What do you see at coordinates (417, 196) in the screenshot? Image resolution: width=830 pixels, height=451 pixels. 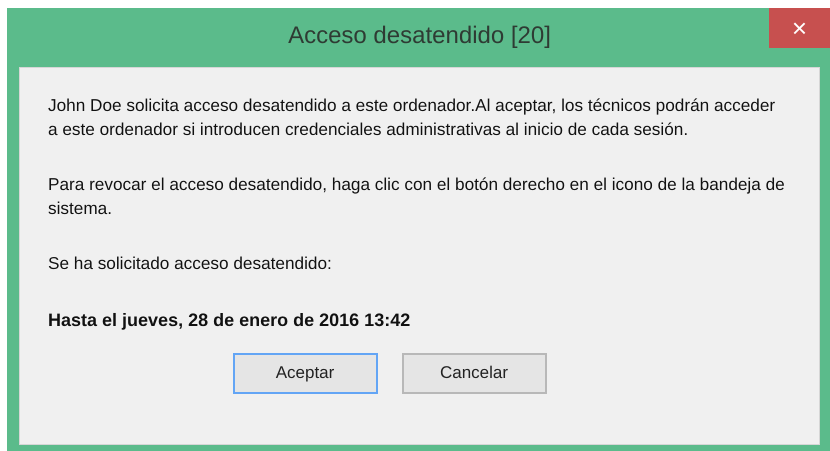 I see `message-text: Para revocar el acceso desatendido, haga clic con el botón derecho en el icono de la bandeja de sistema.` at bounding box center [417, 196].